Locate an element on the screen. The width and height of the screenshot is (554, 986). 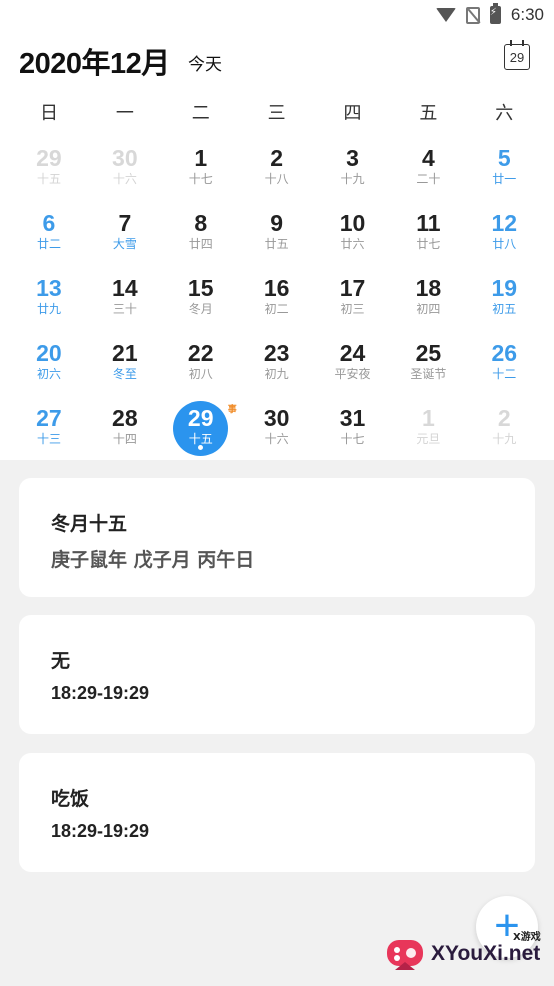
event-card: 无 18:29-19:29 is located at coordinates (277, 674).